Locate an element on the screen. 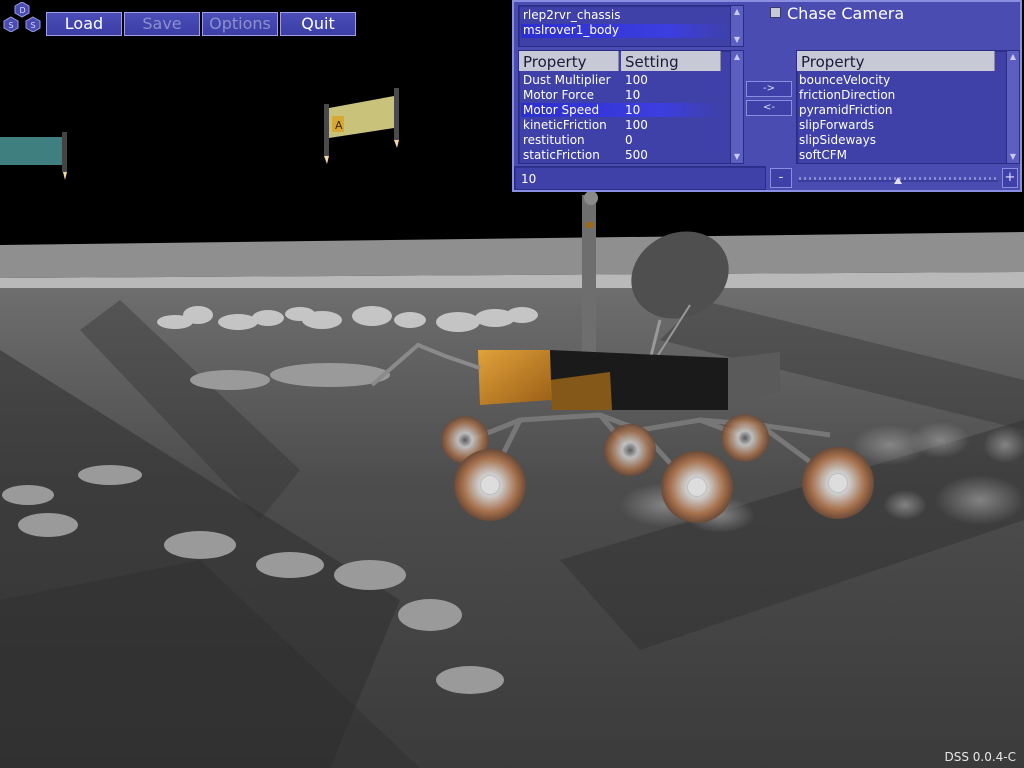 The height and width of the screenshot is (768, 1024). property-row-name: staticFriction is located at coordinates (561, 155).